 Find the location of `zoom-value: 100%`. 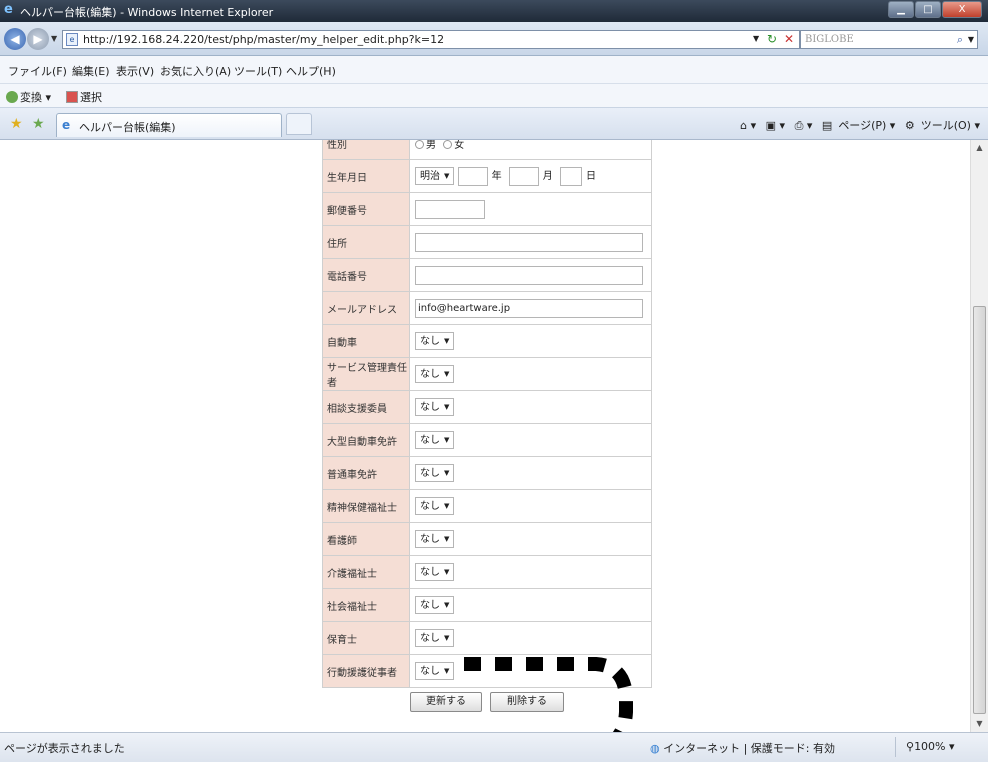

zoom-value: 100% is located at coordinates (930, 746).